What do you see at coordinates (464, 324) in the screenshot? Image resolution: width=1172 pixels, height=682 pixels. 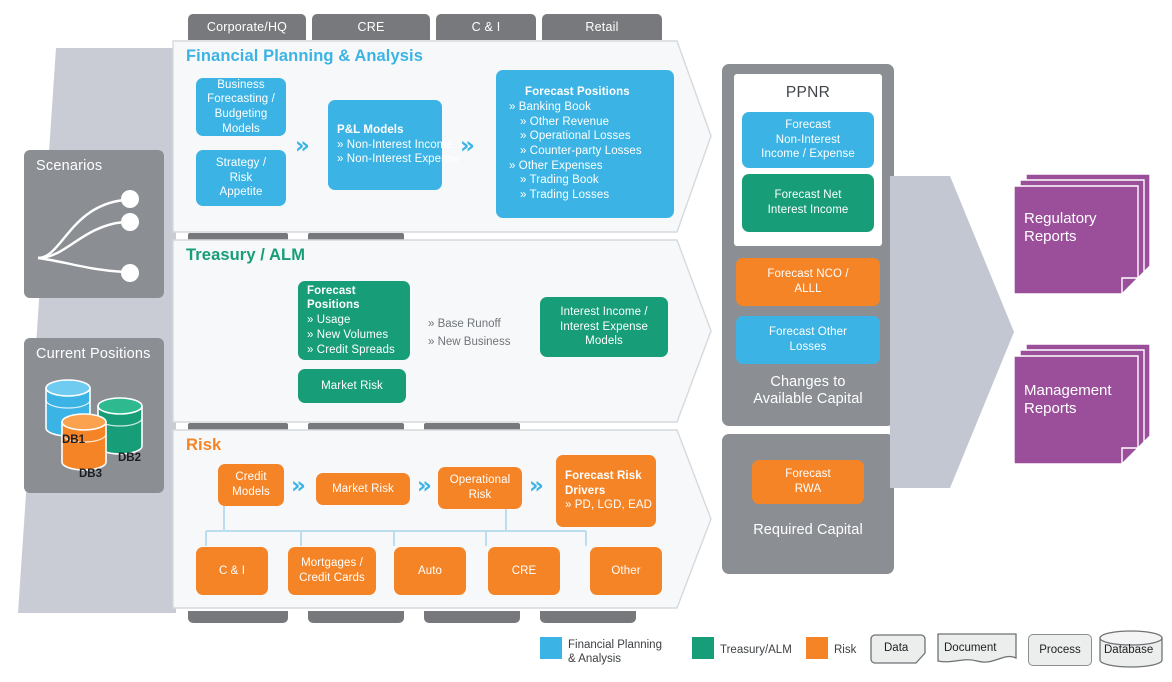 I see `mid-list-item: » Base Runoff` at bounding box center [464, 324].